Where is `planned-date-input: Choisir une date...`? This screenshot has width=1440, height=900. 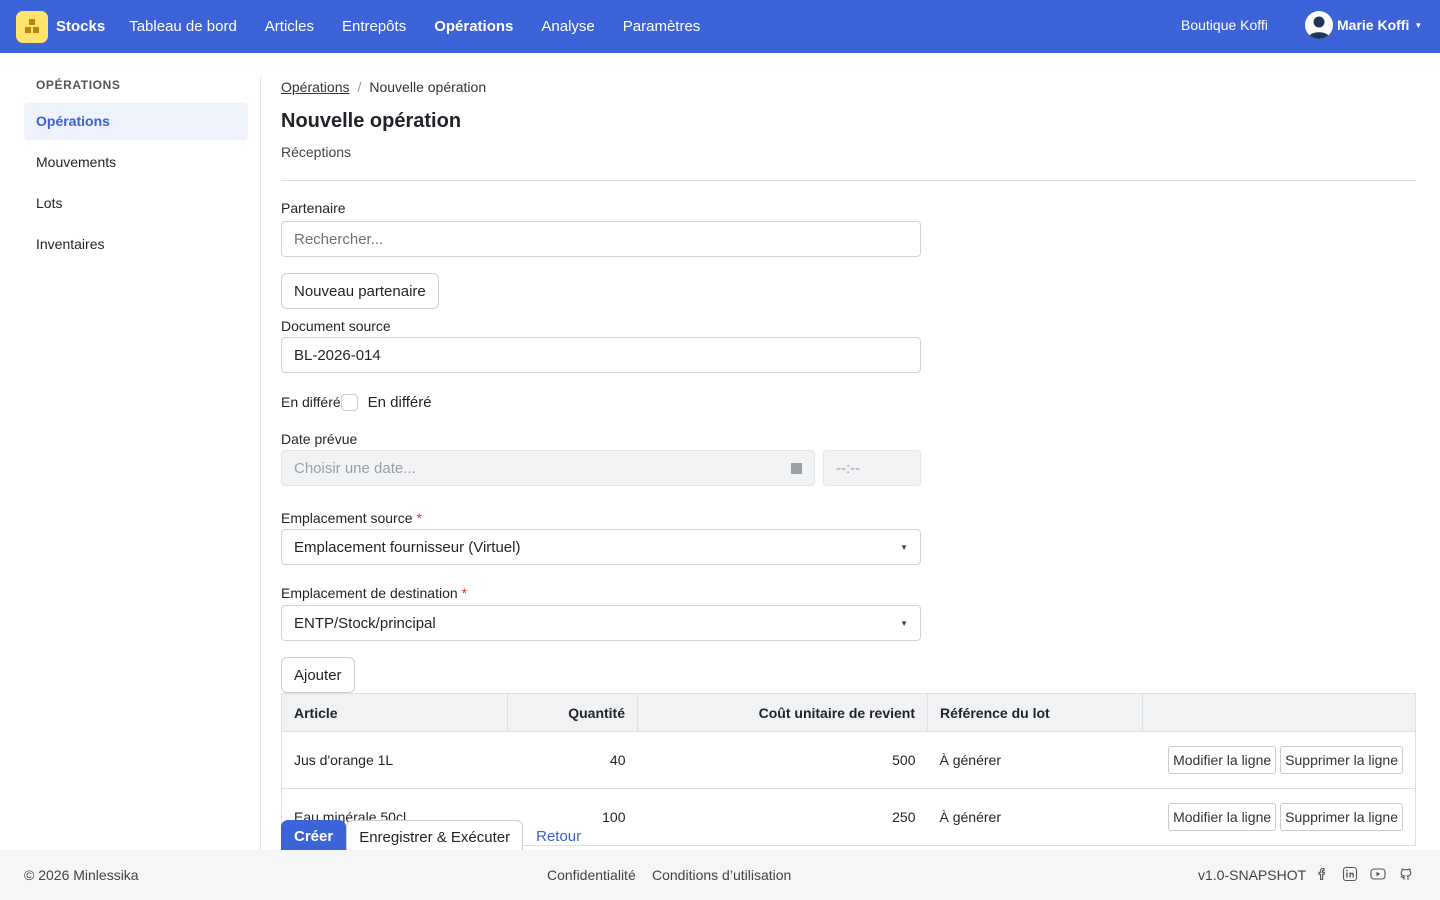
planned-date-input: Choisir une date... is located at coordinates (548, 468).